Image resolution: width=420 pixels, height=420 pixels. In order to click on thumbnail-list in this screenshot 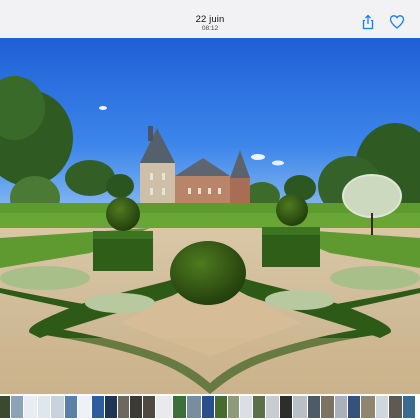, I will do `click(207, 407)`.